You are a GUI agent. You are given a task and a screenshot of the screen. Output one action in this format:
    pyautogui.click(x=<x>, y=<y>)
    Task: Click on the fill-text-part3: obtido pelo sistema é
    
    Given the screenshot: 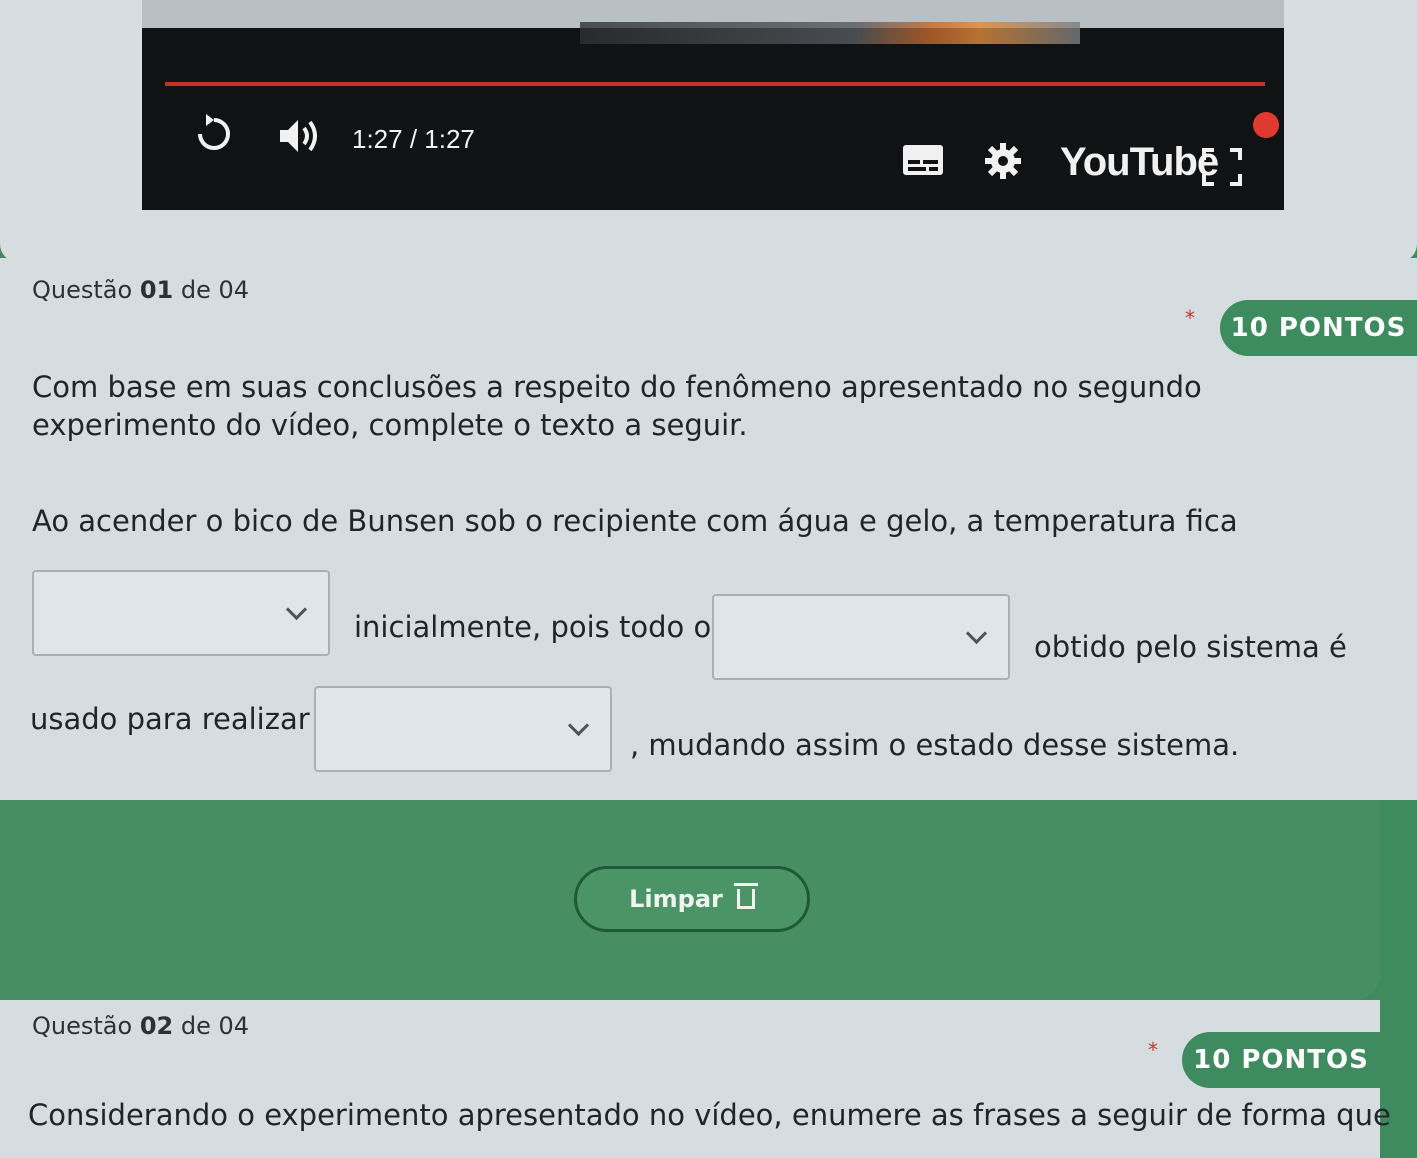 What is the action you would take?
    pyautogui.click(x=1190, y=647)
    